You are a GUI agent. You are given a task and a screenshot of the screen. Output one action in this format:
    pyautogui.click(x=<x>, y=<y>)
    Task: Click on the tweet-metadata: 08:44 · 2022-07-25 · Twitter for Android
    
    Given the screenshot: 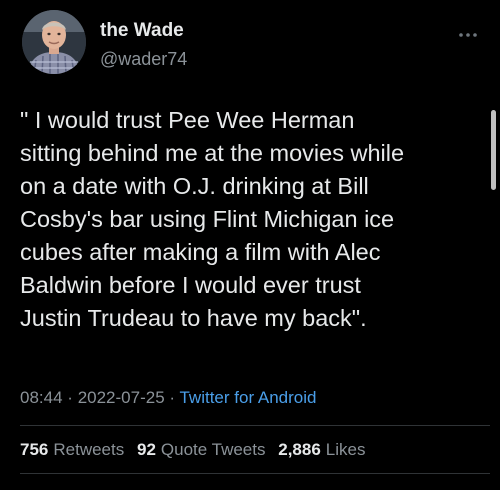 What is the action you would take?
    pyautogui.click(x=168, y=398)
    